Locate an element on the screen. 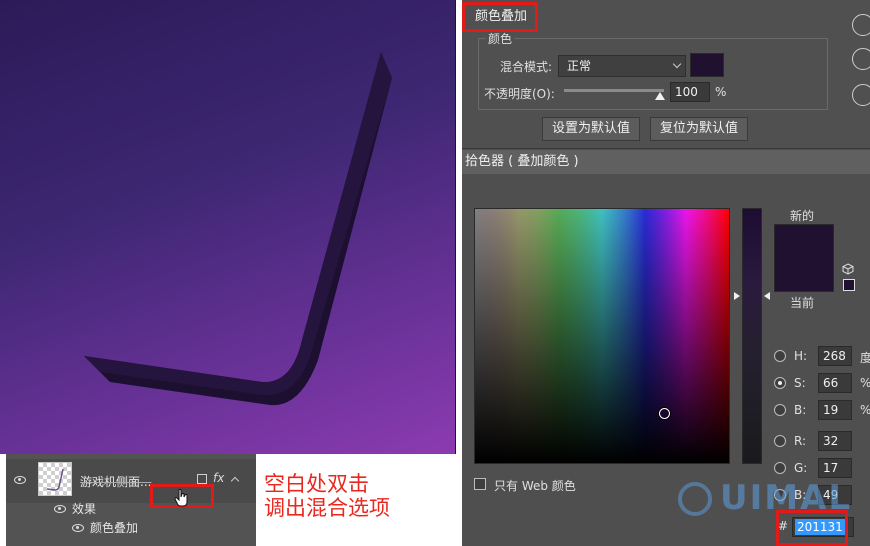 This screenshot has height=546, width=870. radio-g is located at coordinates (780, 468).